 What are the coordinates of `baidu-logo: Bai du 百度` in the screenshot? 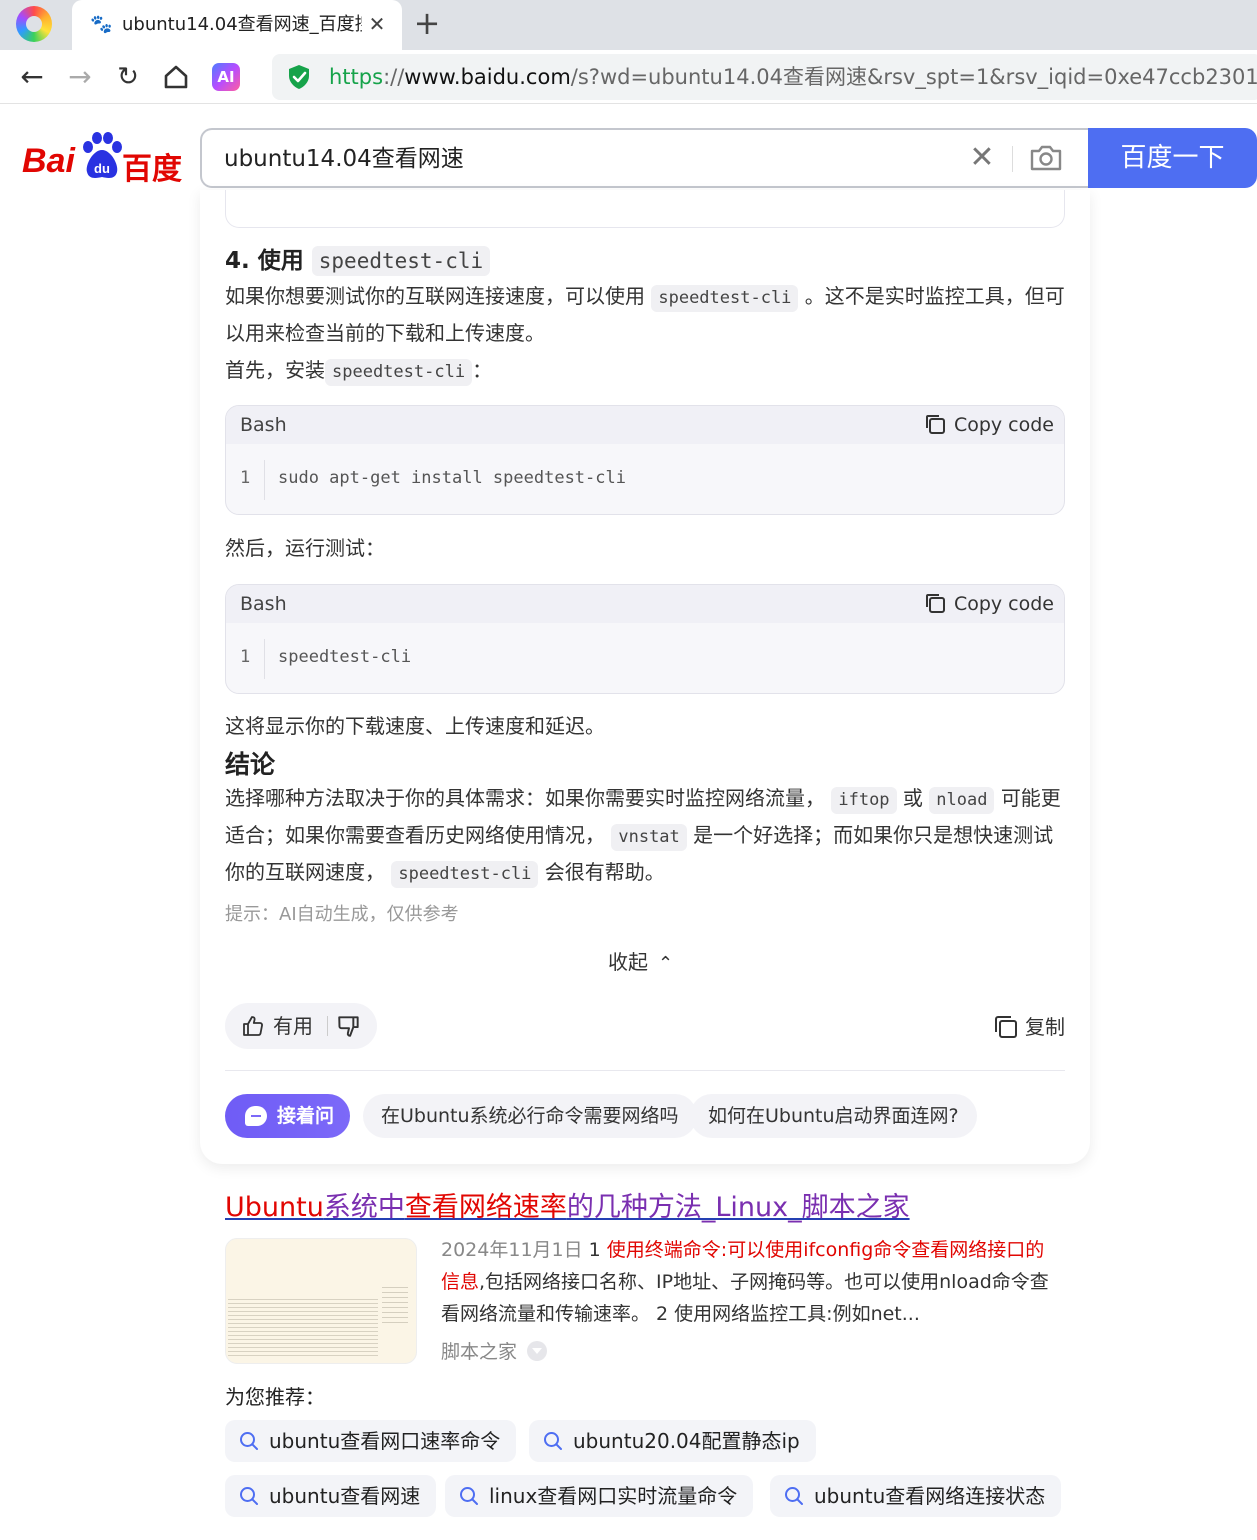 It's located at (102, 160).